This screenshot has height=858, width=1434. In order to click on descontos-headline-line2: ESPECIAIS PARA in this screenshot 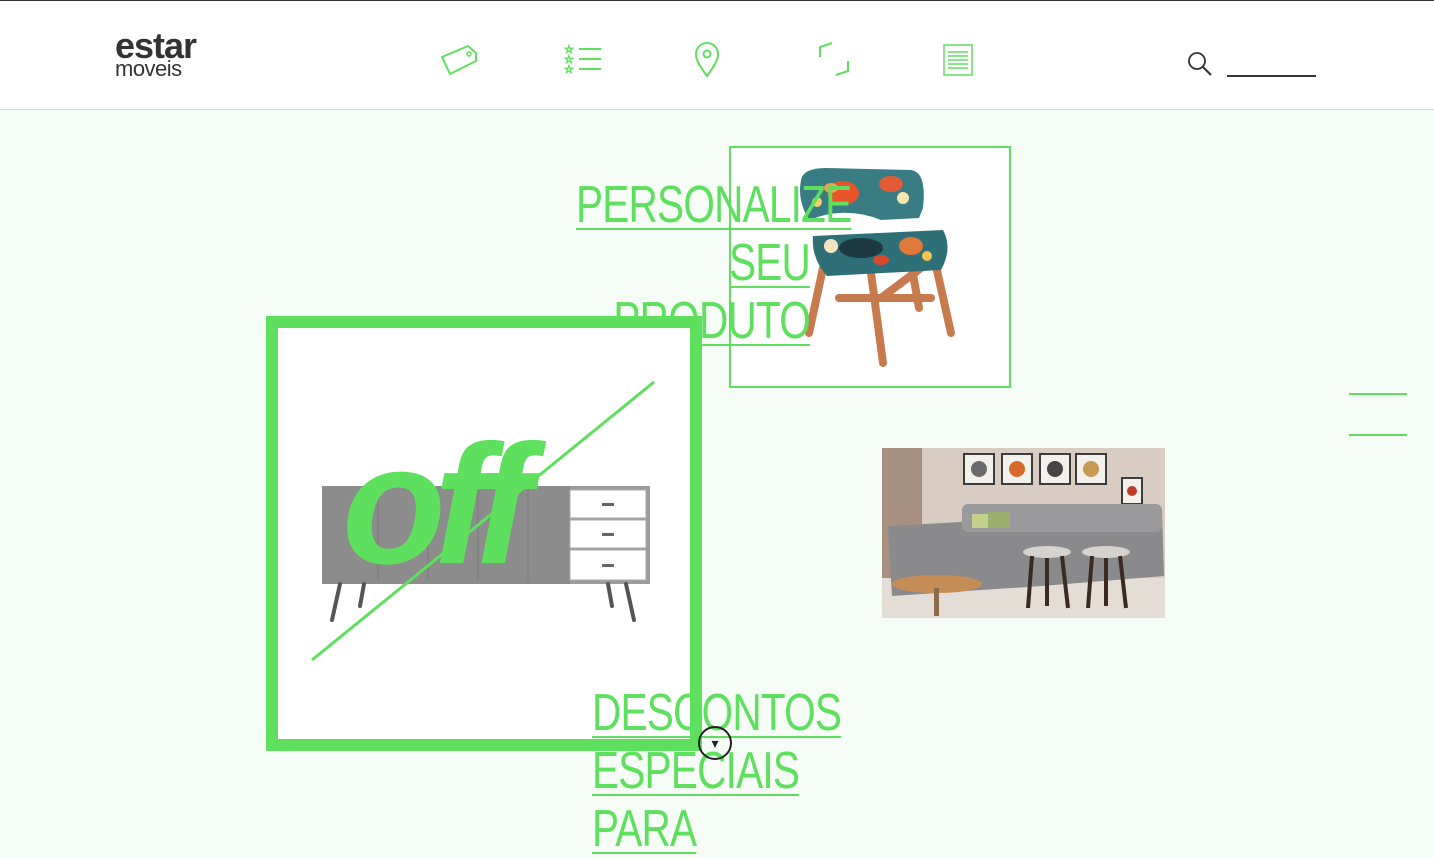, I will do `click(696, 800)`.